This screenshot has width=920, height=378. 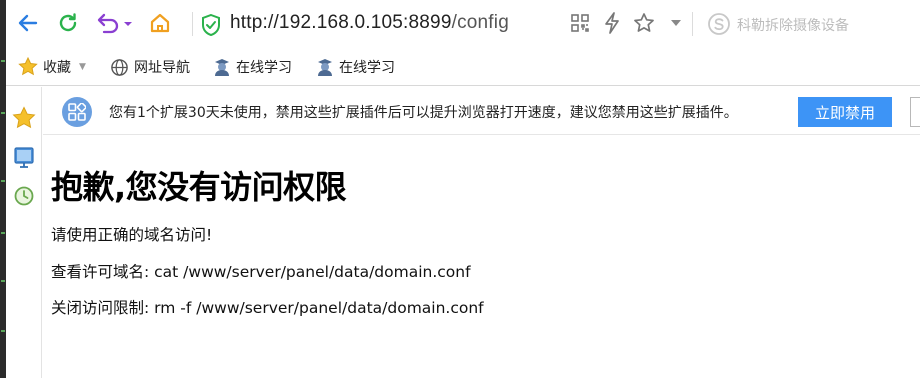 What do you see at coordinates (57, 68) in the screenshot?
I see `favorites-label: 收藏` at bounding box center [57, 68].